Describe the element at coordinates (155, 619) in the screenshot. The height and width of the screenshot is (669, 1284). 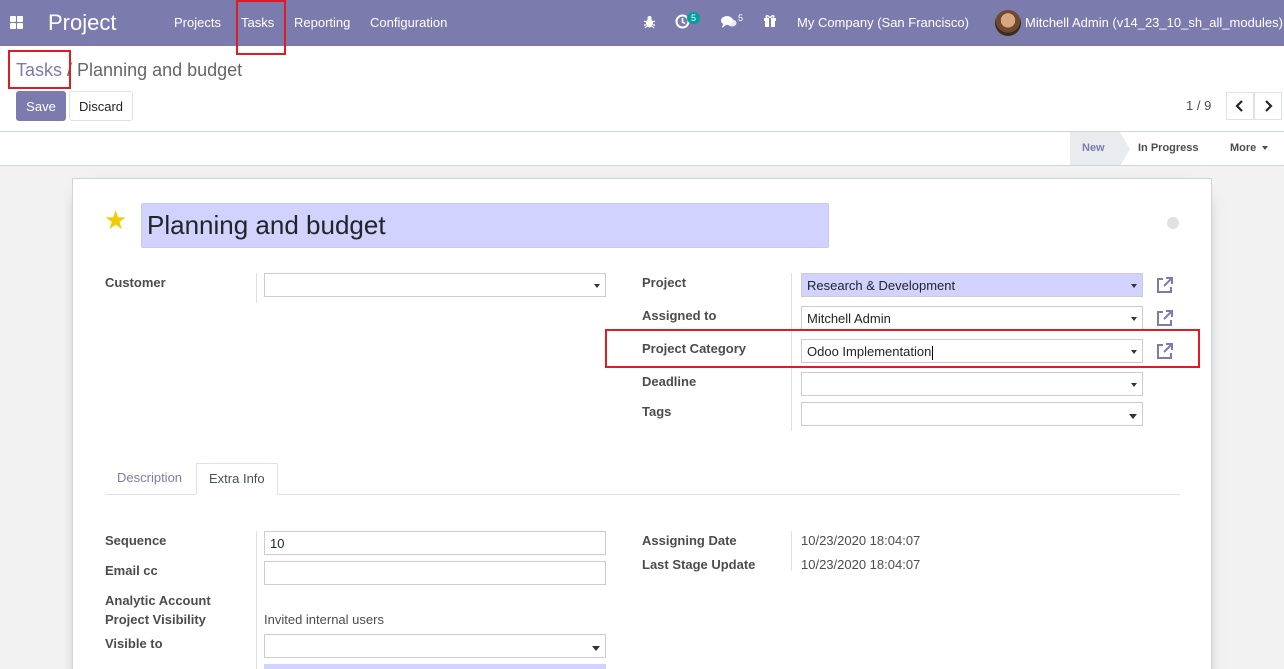
I see `project-visibility-label: Project Visibility` at that location.